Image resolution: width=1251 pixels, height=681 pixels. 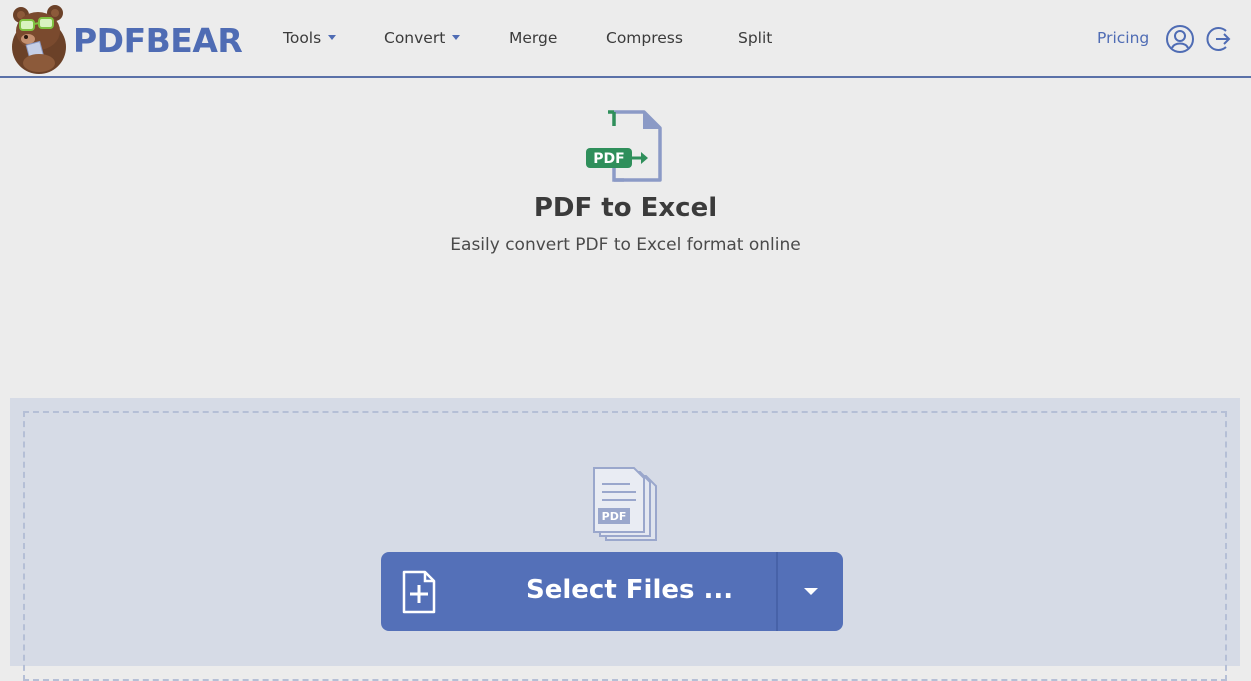 What do you see at coordinates (39, 39) in the screenshot?
I see `bear-mascot-icon` at bounding box center [39, 39].